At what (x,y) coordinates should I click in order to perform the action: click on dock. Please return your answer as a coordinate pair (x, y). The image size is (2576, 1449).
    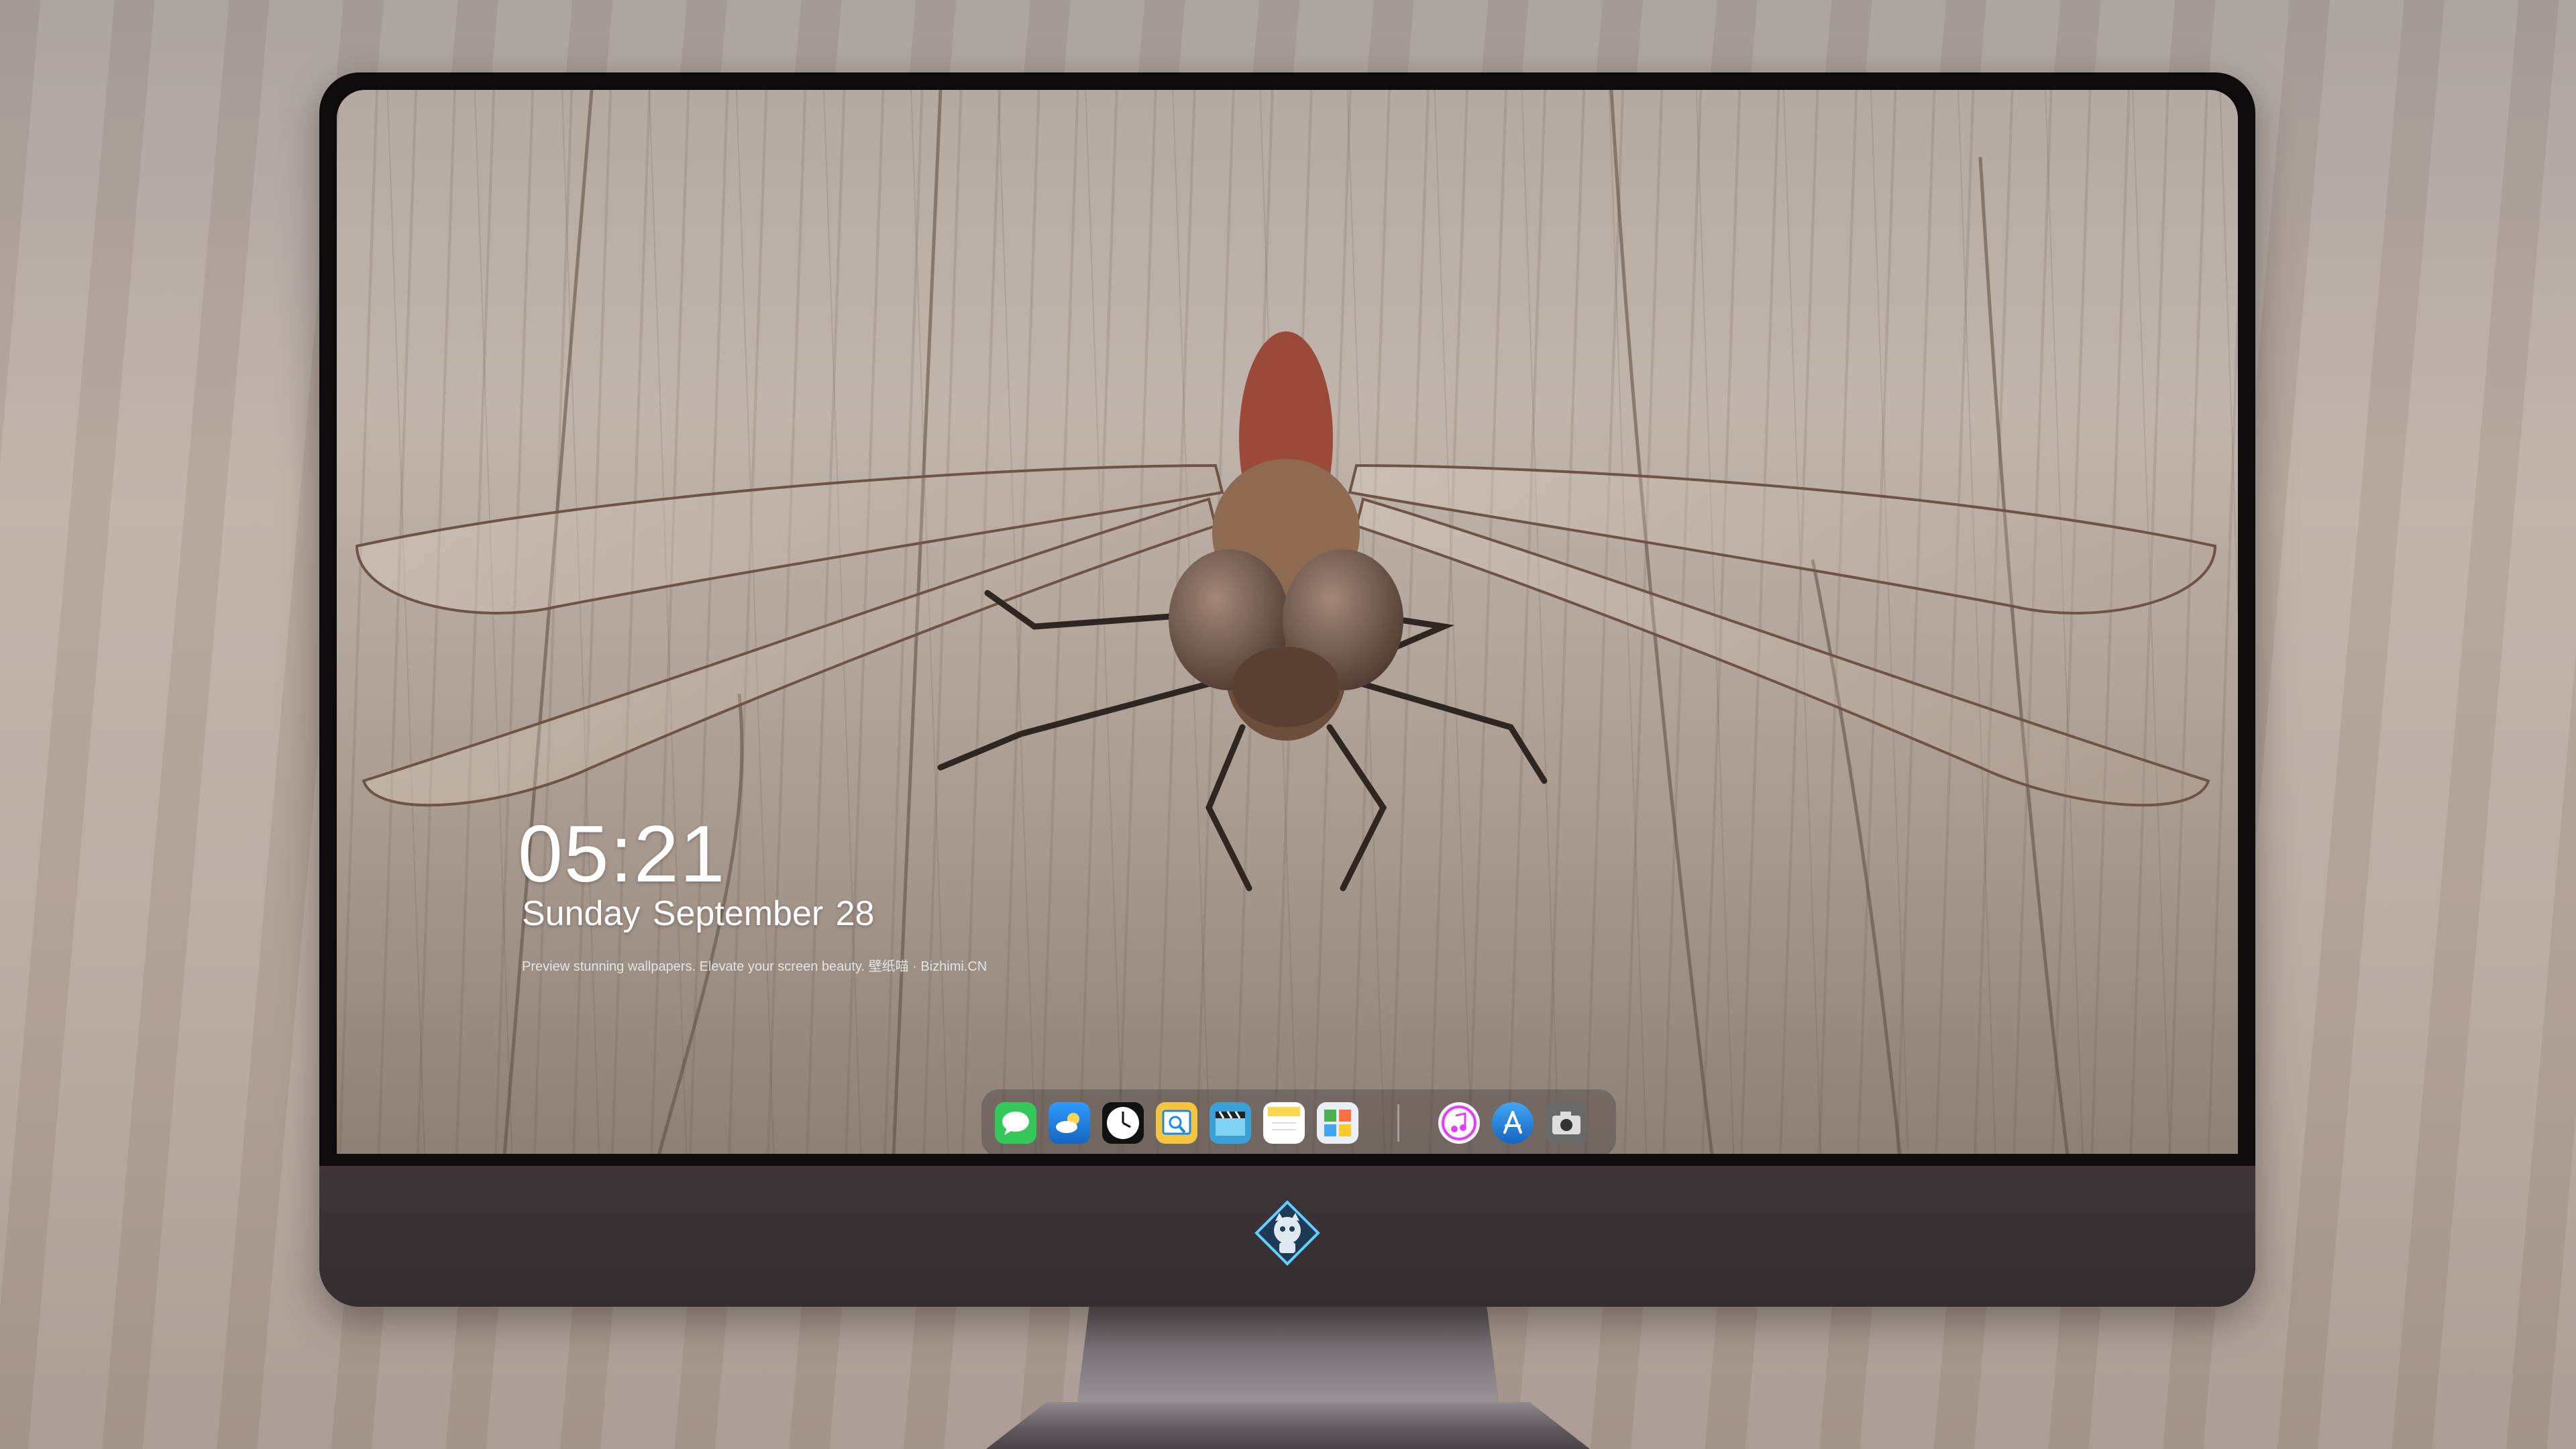
    Looking at the image, I should click on (1298, 1122).